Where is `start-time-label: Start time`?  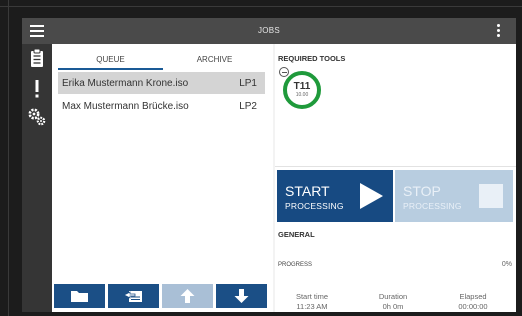 start-time-label: Start time is located at coordinates (312, 296).